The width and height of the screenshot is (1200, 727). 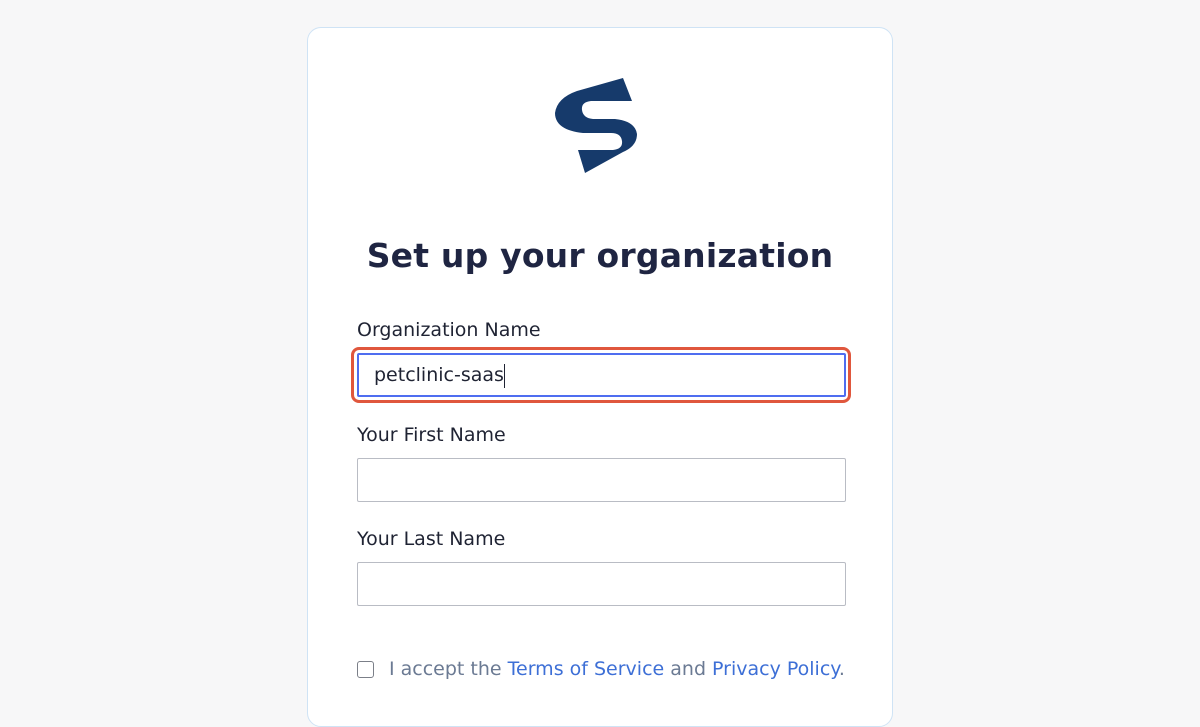 I want to click on organization-name-input: petclinic-saas, so click(x=601, y=375).